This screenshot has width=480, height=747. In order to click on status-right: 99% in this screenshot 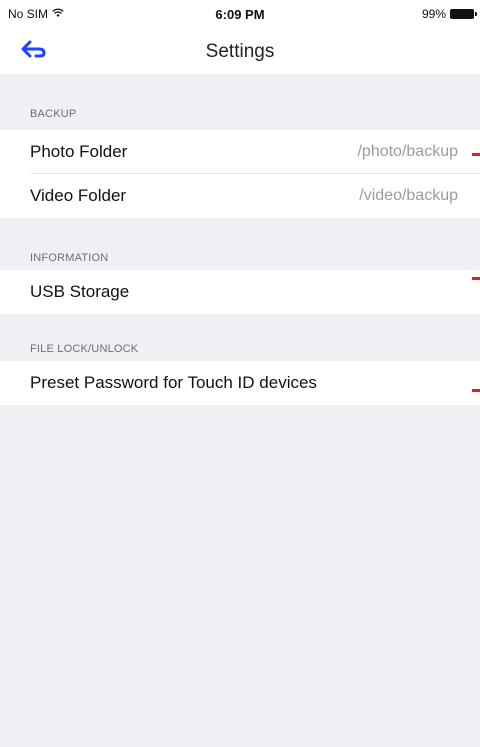, I will do `click(449, 14)`.